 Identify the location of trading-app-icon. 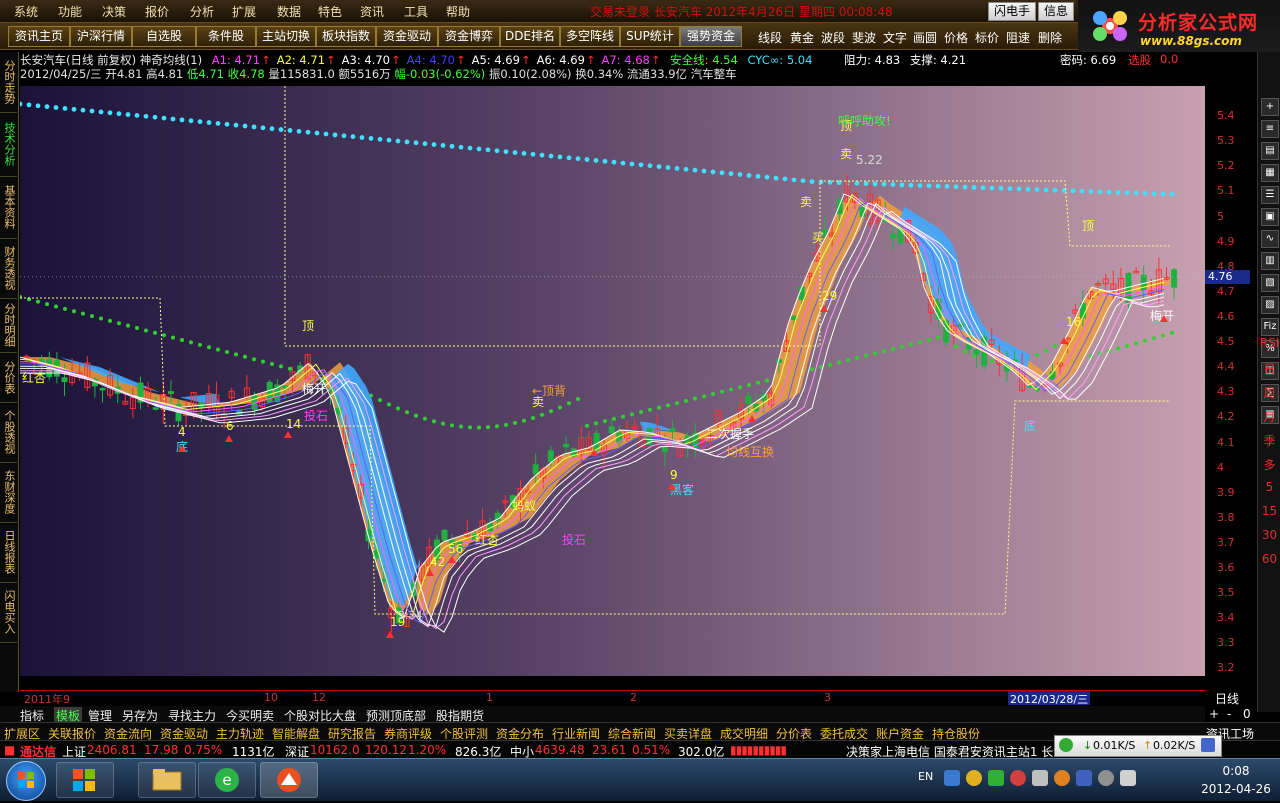
(289, 780).